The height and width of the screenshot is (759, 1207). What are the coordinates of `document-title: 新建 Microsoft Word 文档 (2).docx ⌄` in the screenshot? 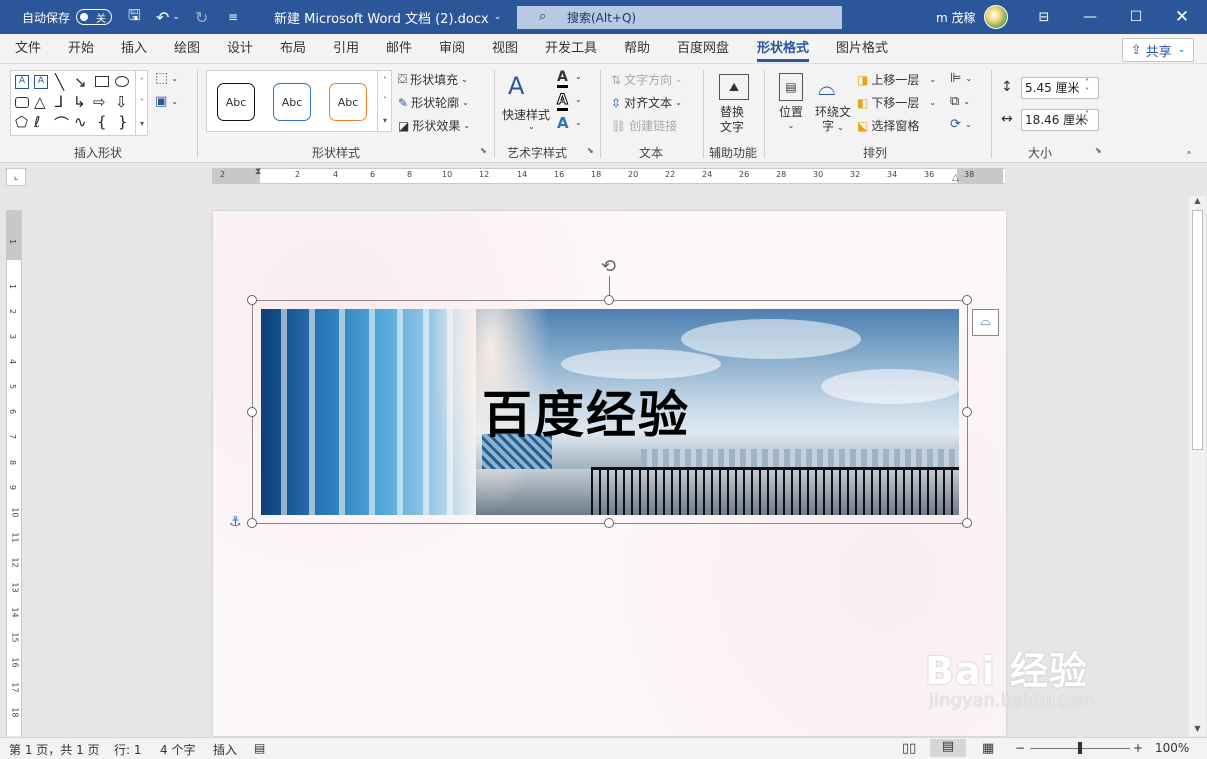 It's located at (387, 17).